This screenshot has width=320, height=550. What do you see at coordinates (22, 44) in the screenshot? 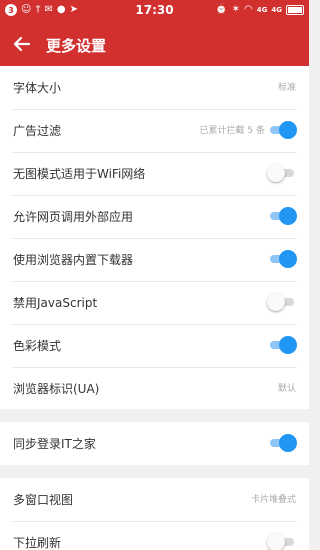
I see `back-arrow-icon` at bounding box center [22, 44].